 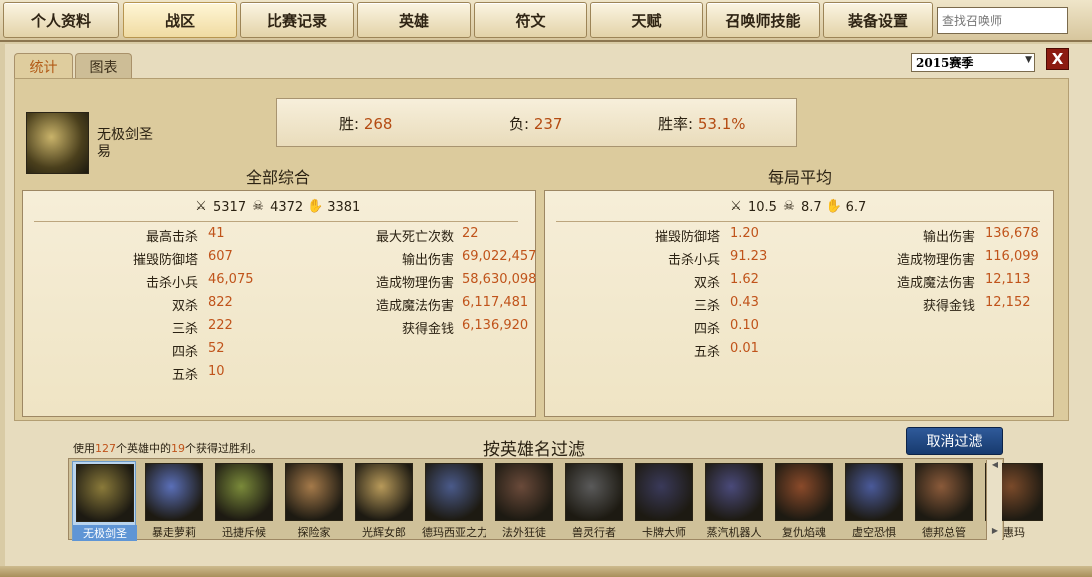 What do you see at coordinates (384, 532) in the screenshot?
I see `champion-tile-name: 光辉女郎` at bounding box center [384, 532].